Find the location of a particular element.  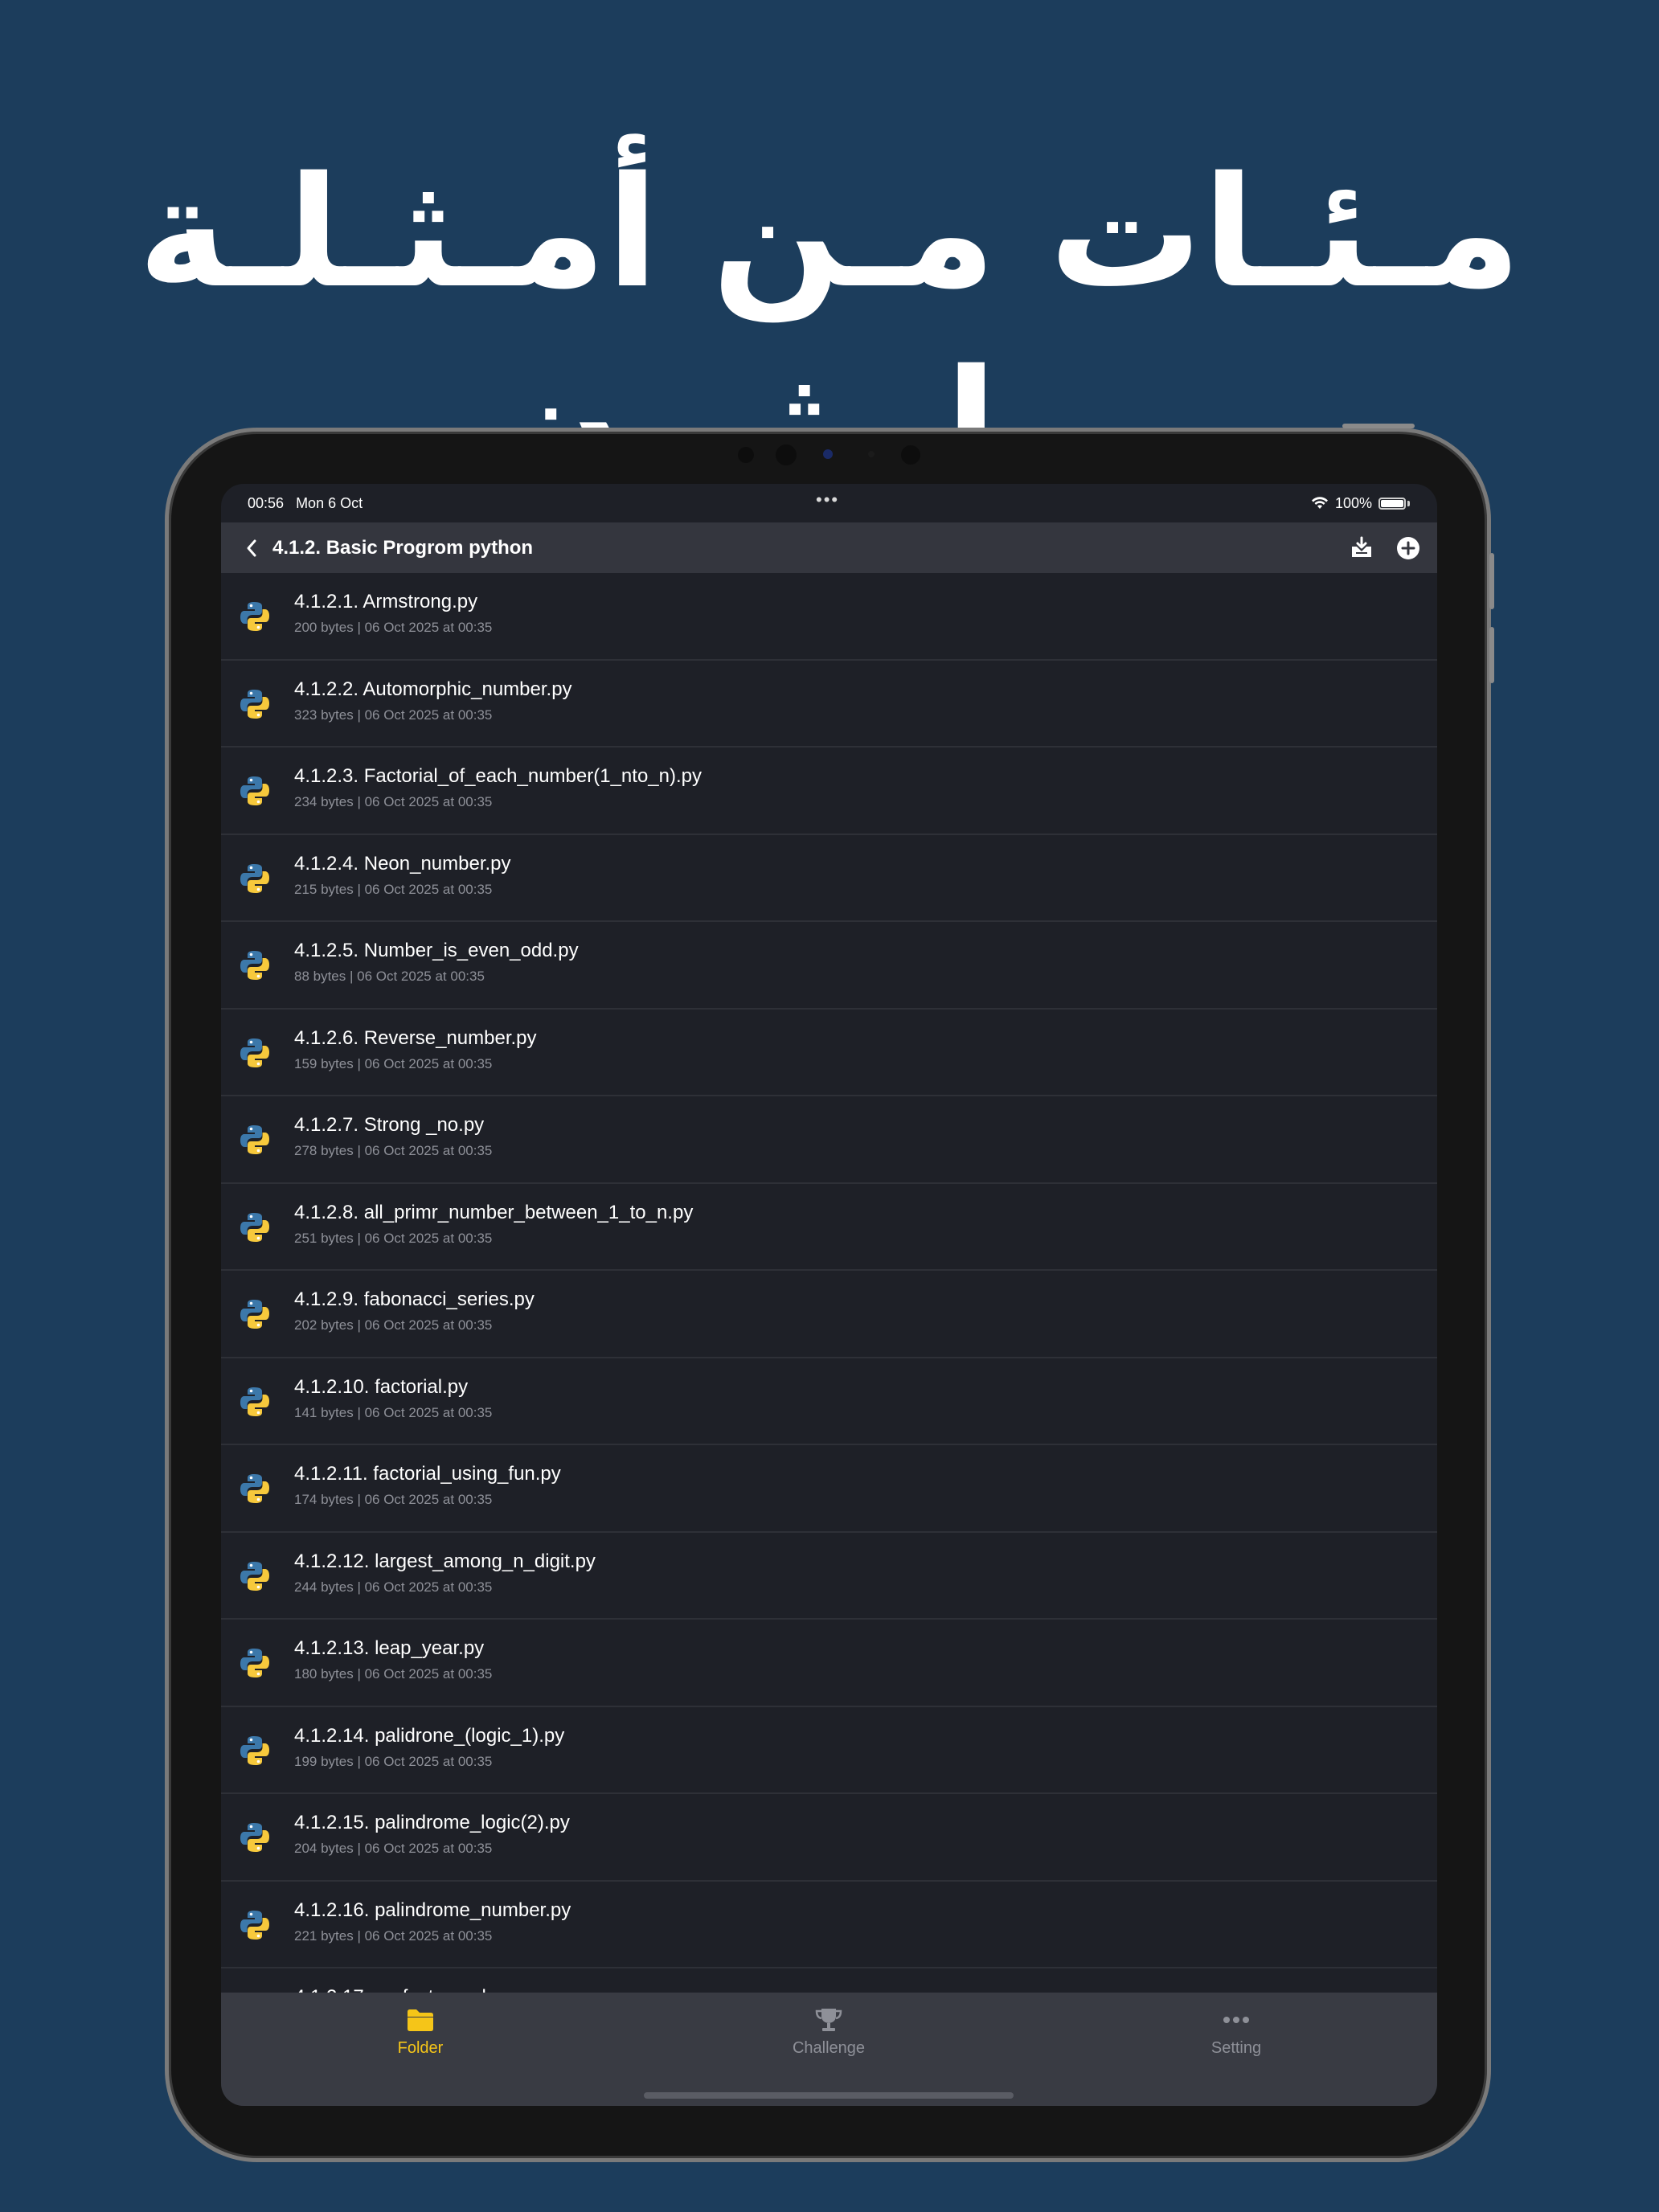

tab-folder: Folder is located at coordinates (421, 2049).